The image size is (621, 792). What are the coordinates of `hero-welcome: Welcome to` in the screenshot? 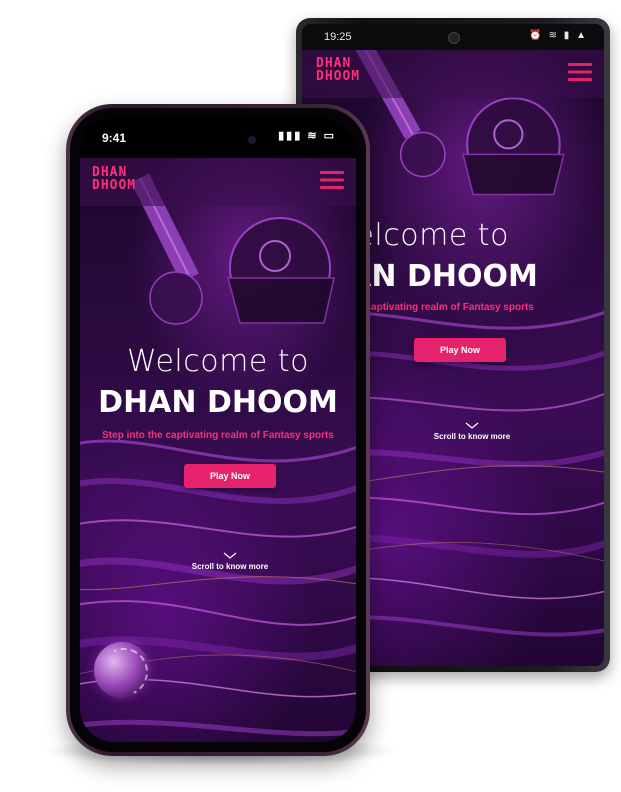 It's located at (218, 361).